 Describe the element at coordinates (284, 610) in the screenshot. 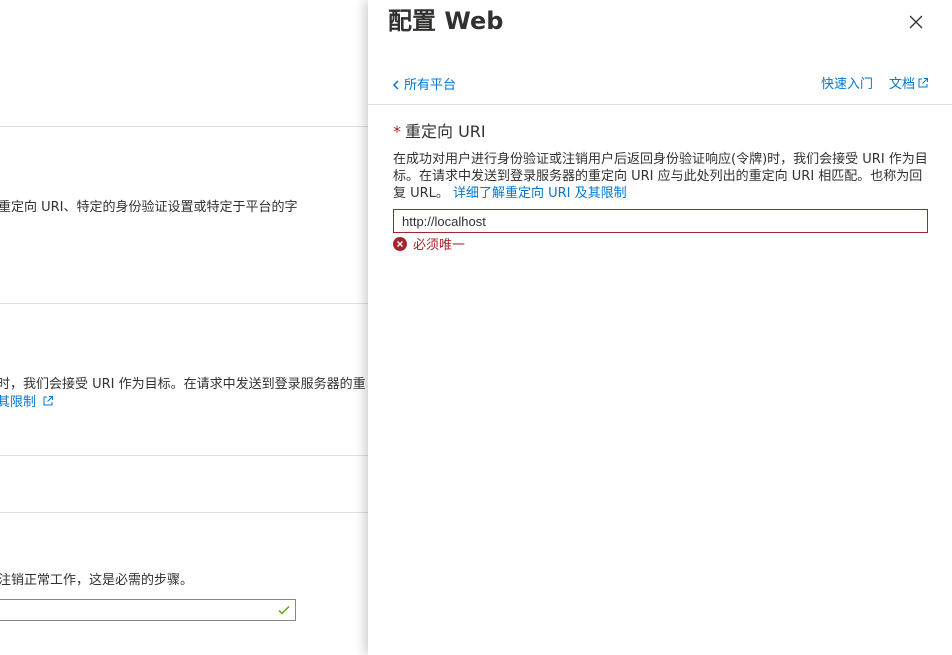

I see `checkmark-icon` at that location.